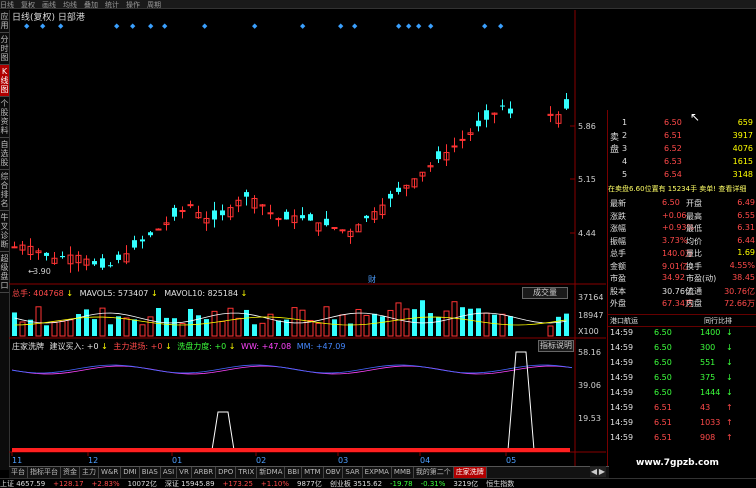  I want to click on indicator-tab: BBI, so click(294, 472).